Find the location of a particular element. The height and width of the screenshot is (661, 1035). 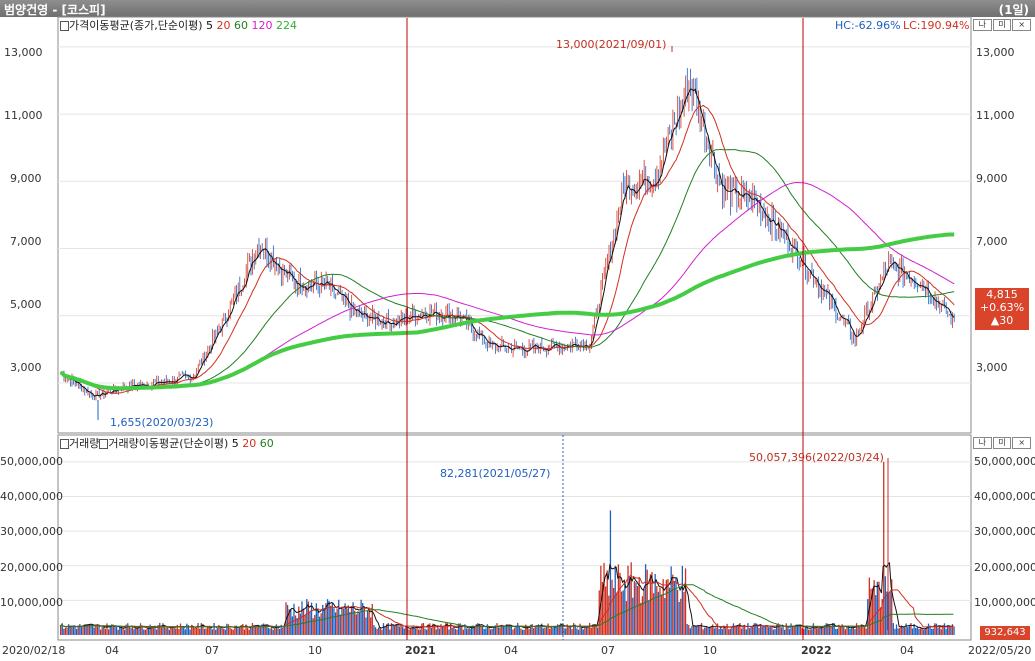

volume-legend-title: 거래량 is located at coordinates (84, 443).